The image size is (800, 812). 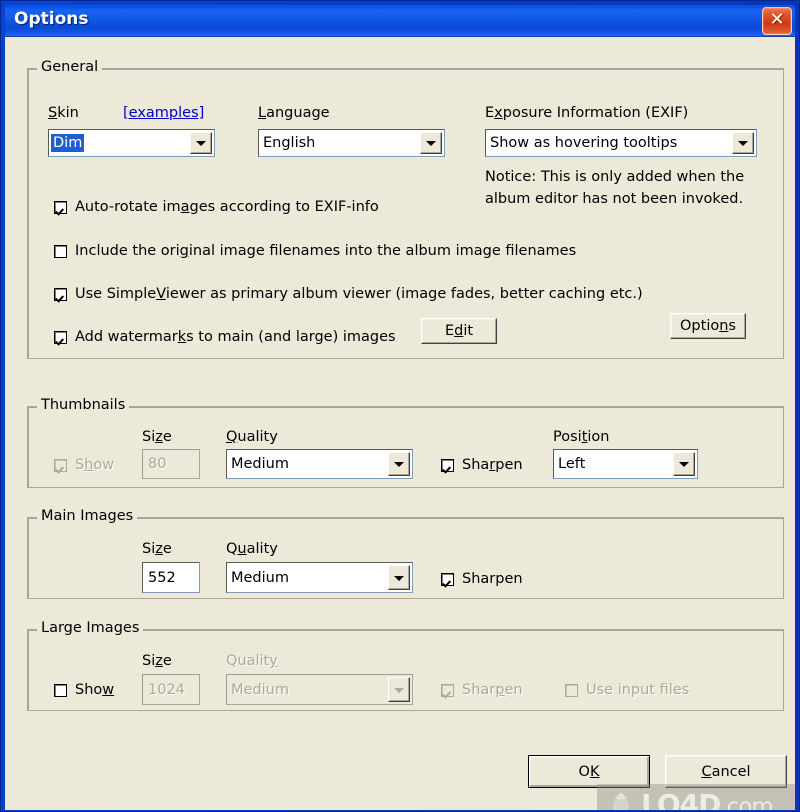 I want to click on large-images-use-input-files-checkbox: Use input files, so click(x=627, y=690).